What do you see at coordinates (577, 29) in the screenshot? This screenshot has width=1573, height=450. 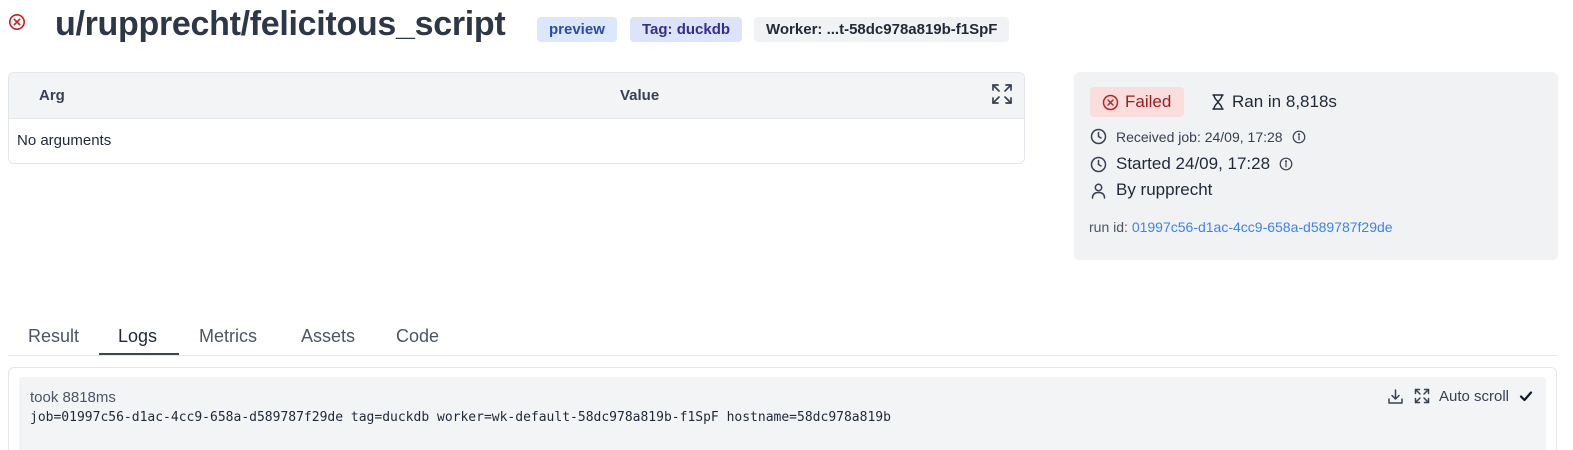 I see `preview-badge: preview` at bounding box center [577, 29].